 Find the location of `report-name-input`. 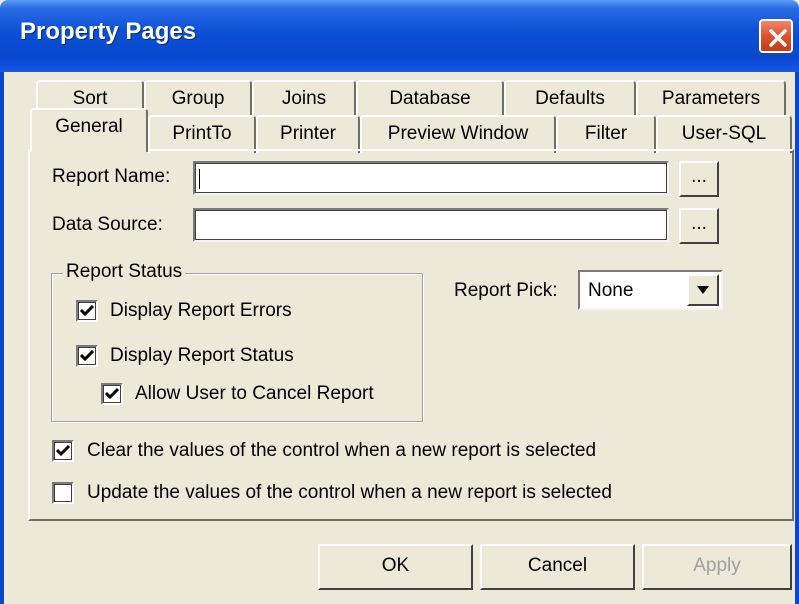

report-name-input is located at coordinates (431, 178).